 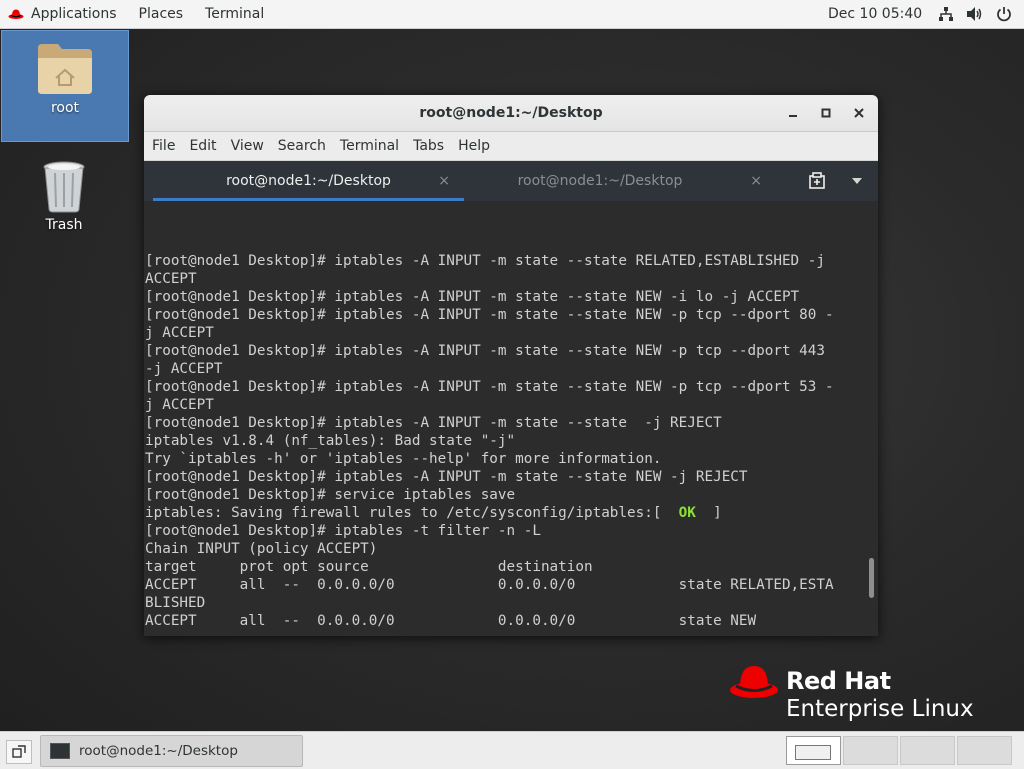 I want to click on menu-search: Search, so click(x=302, y=146).